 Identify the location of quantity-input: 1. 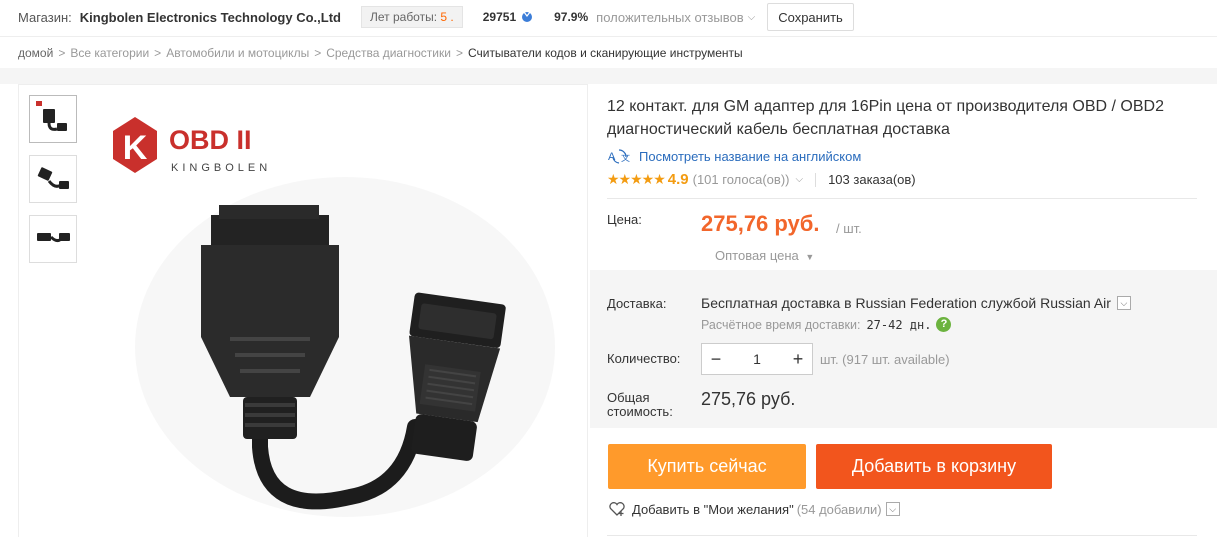
(757, 359).